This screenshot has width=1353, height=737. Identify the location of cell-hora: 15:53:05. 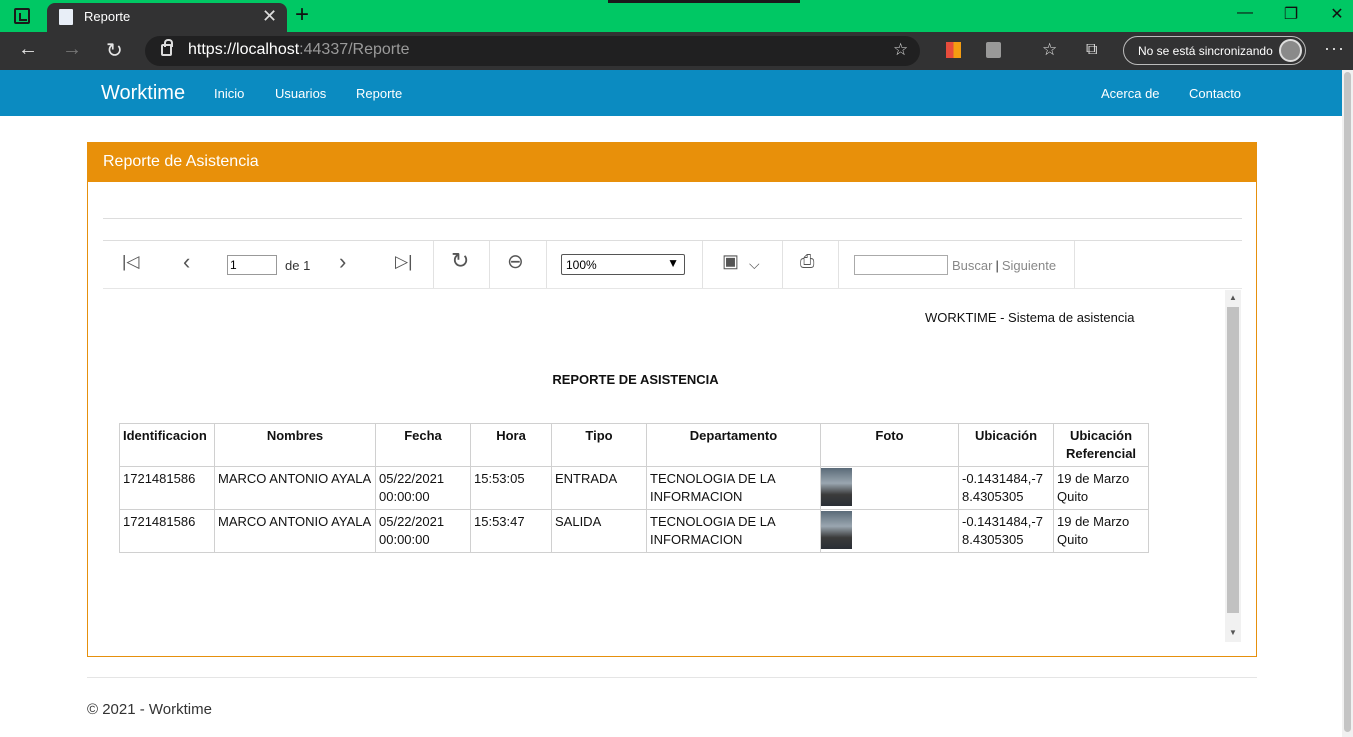
(511, 488).